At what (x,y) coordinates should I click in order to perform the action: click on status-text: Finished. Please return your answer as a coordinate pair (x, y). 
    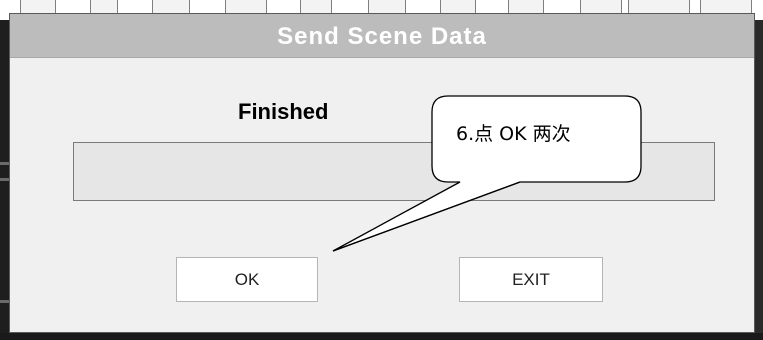
    Looking at the image, I should click on (283, 111).